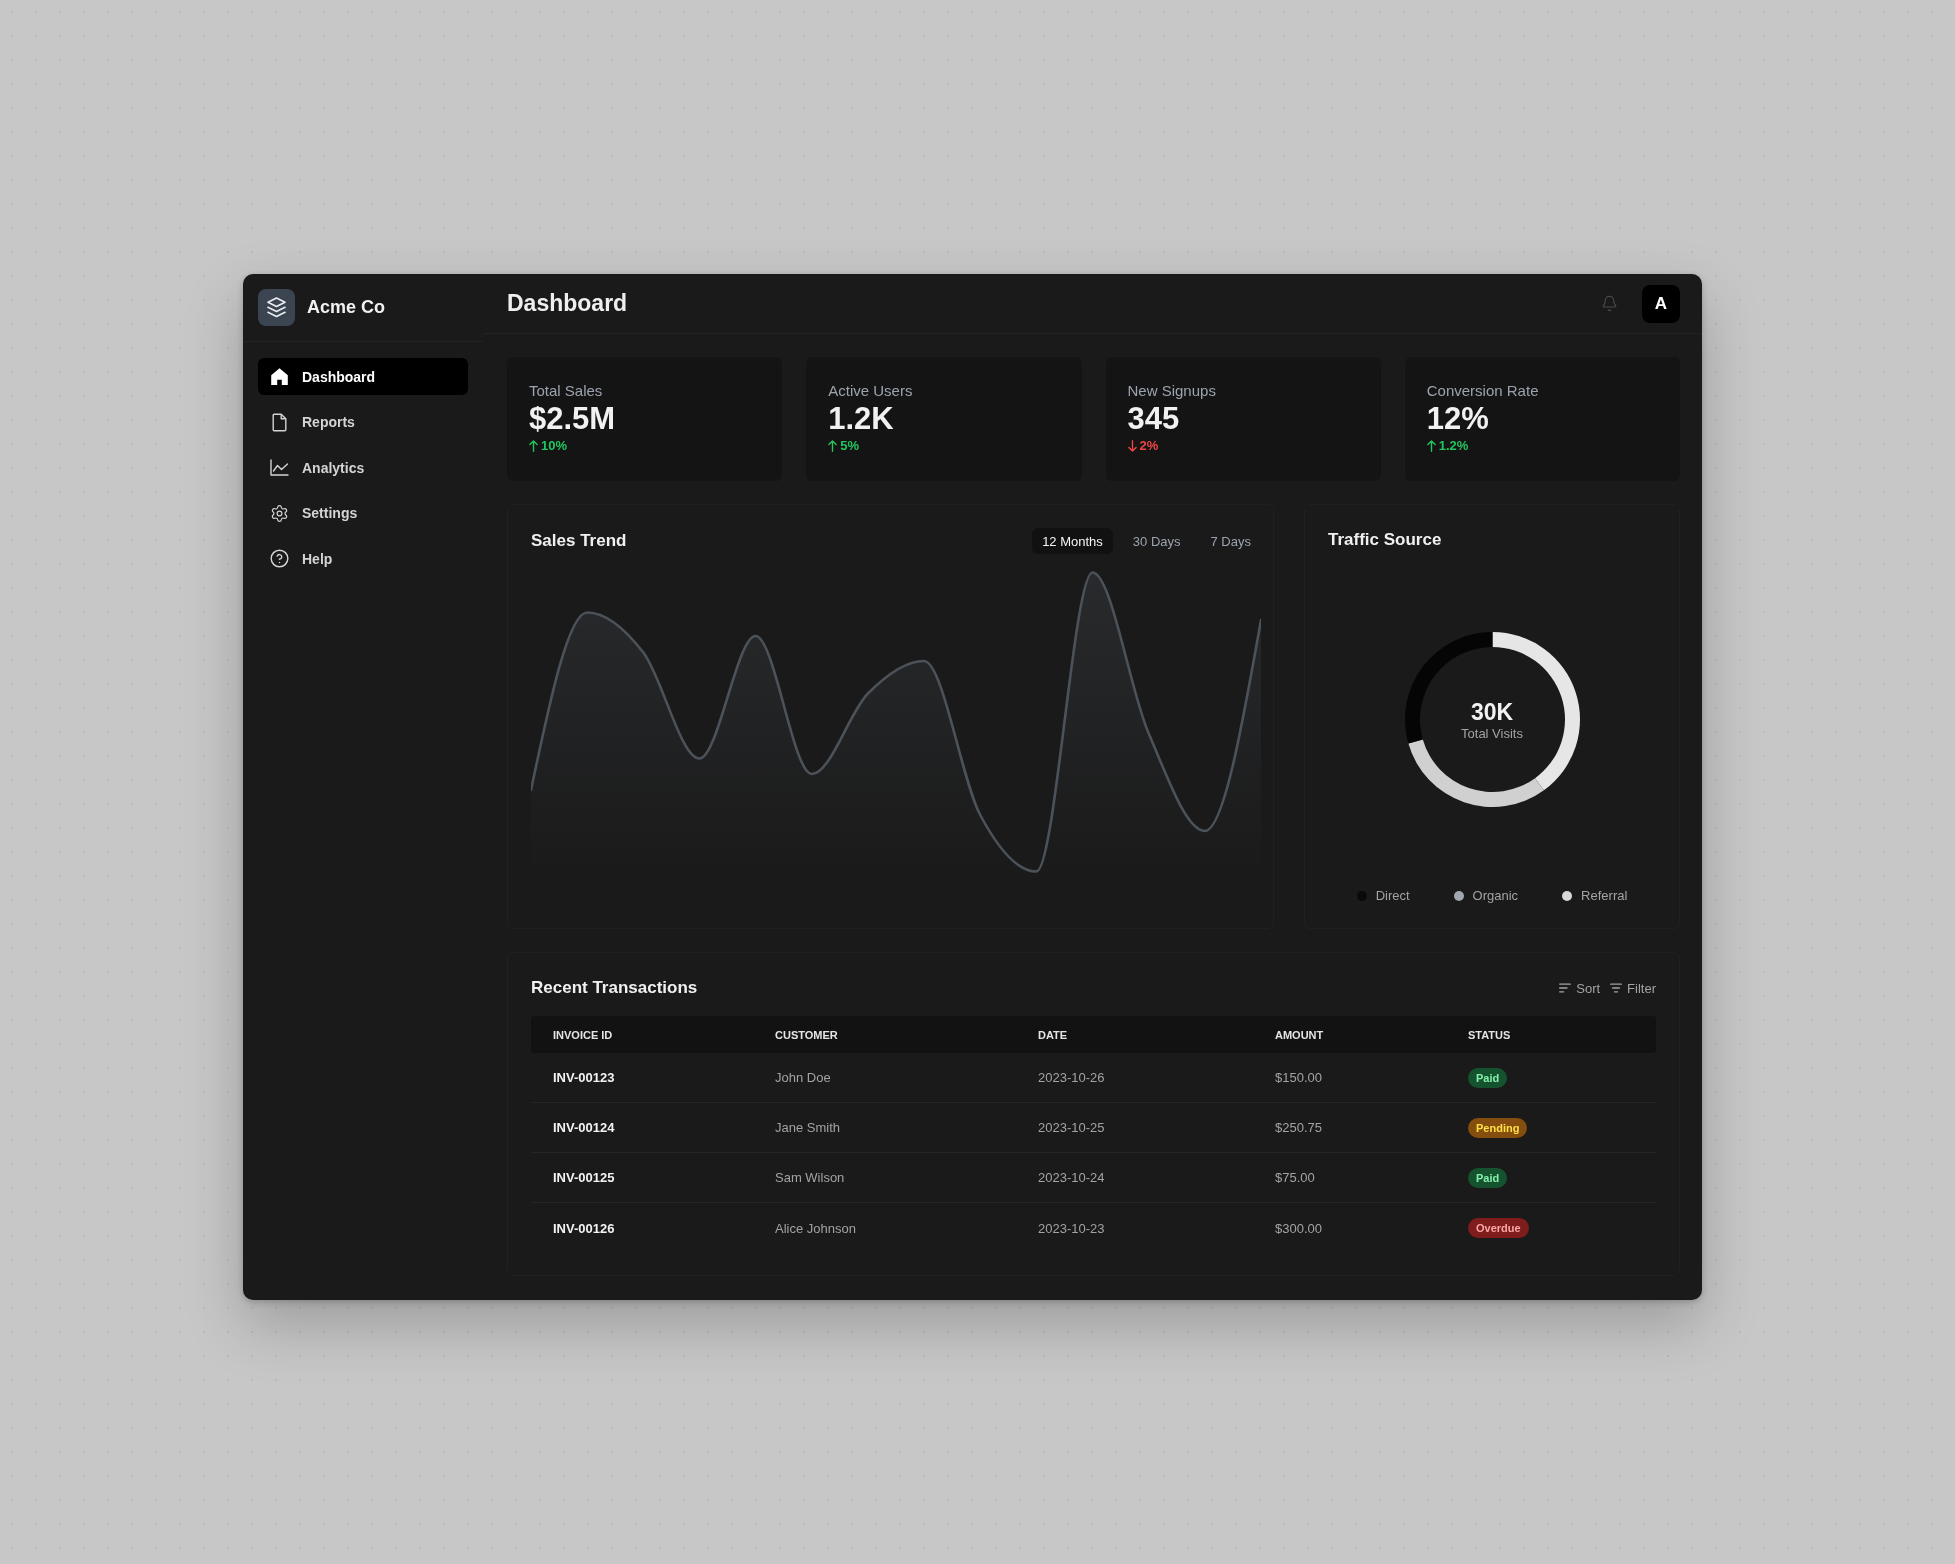  What do you see at coordinates (1298, 1077) in the screenshot?
I see `transaction-amount: $150.00` at bounding box center [1298, 1077].